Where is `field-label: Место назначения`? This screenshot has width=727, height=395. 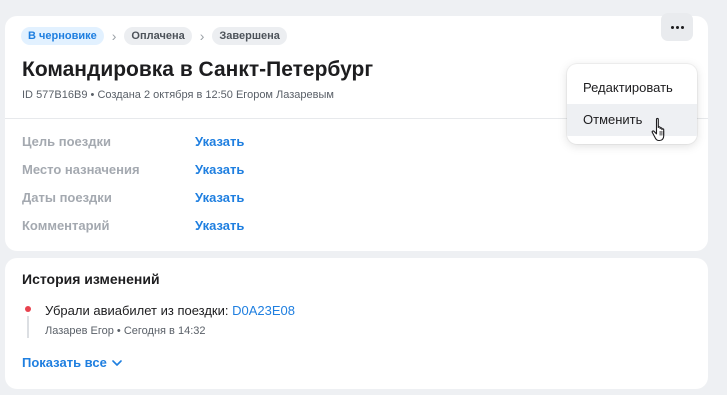
field-label: Место назначения is located at coordinates (81, 169).